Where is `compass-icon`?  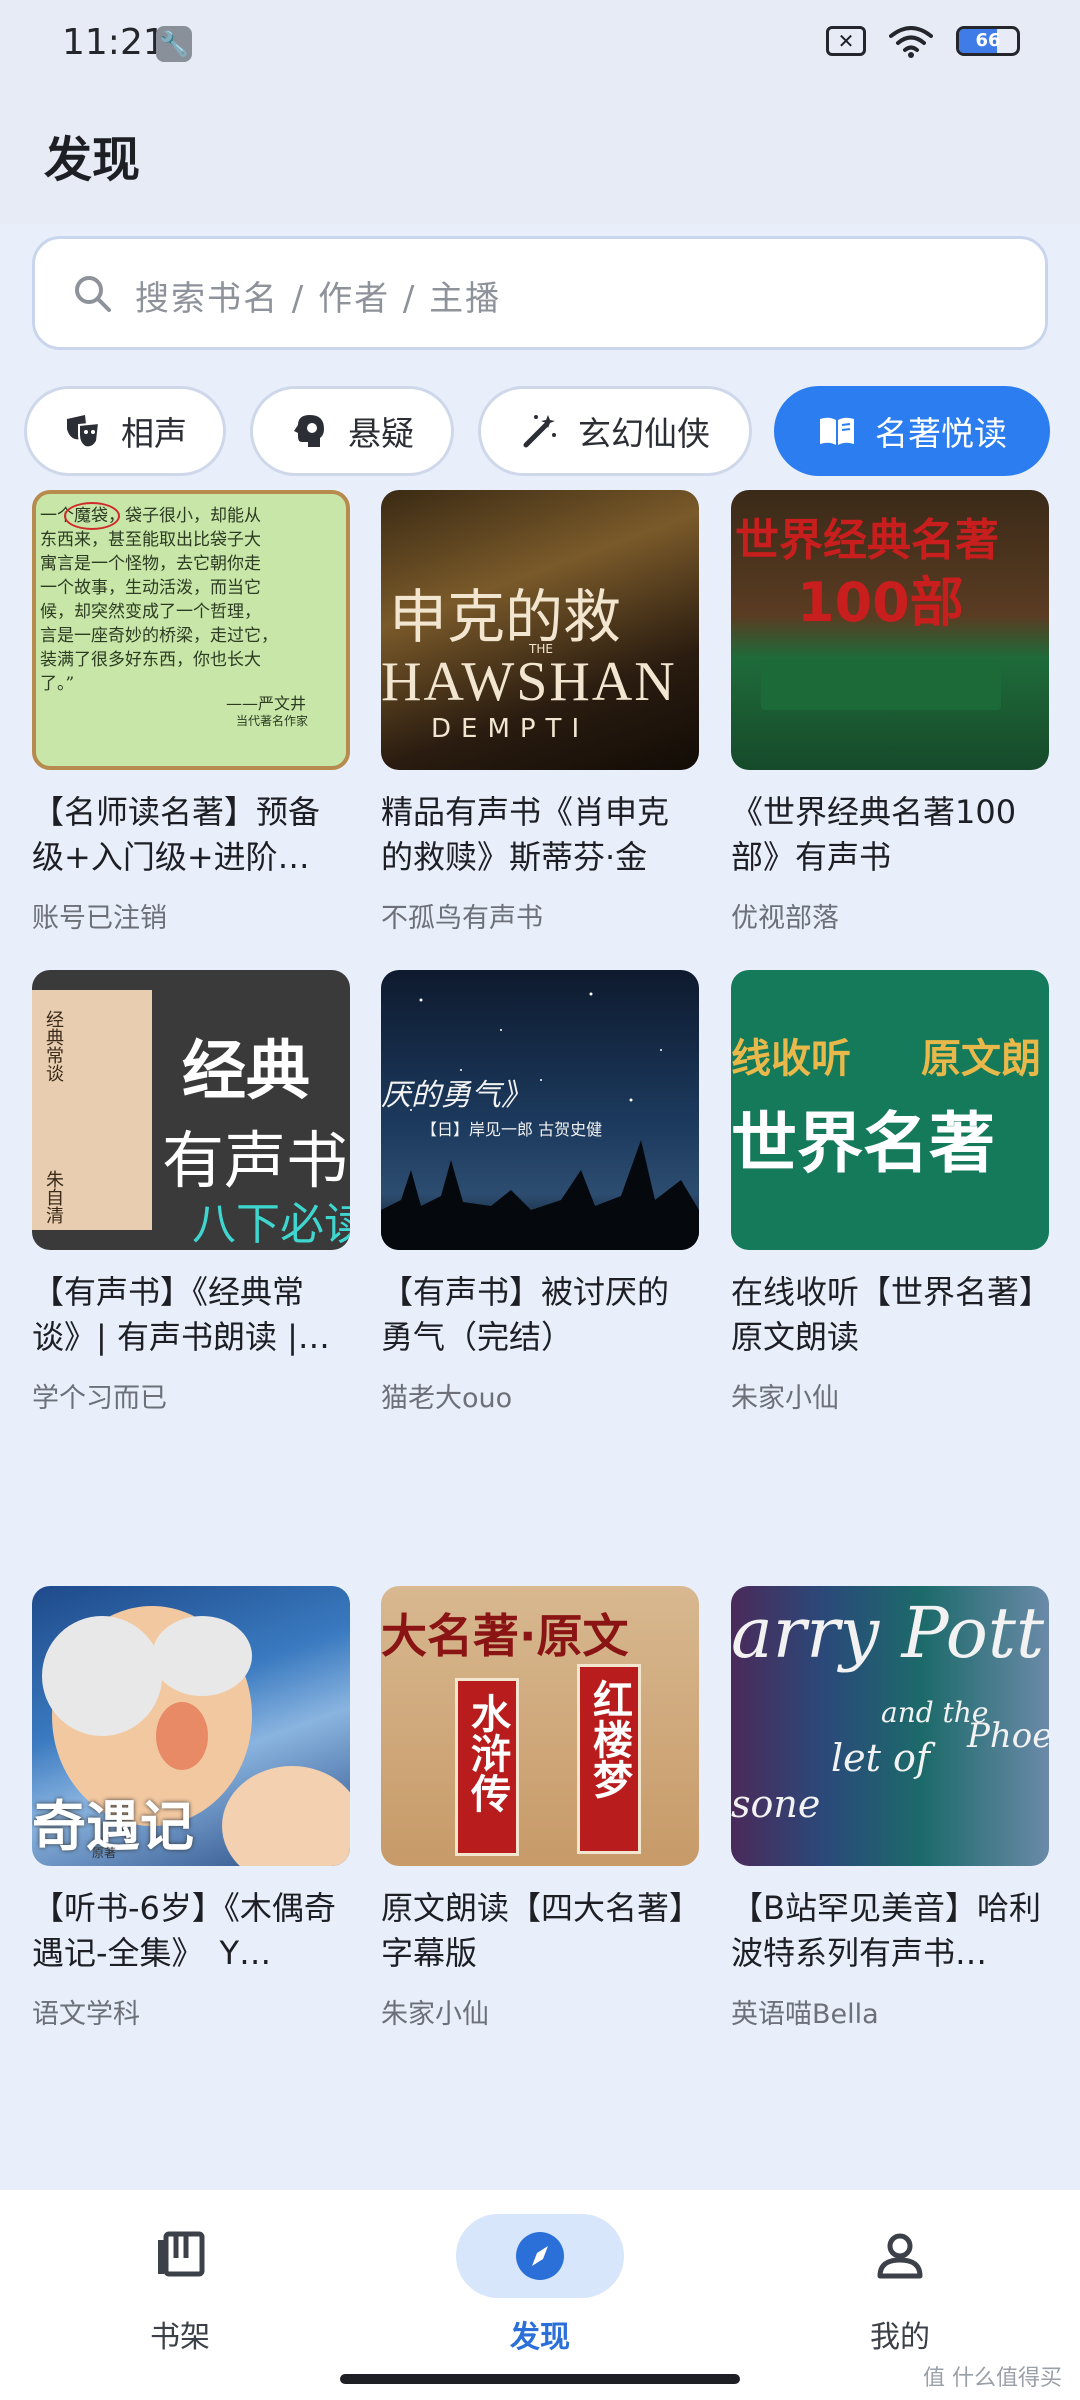 compass-icon is located at coordinates (540, 2256).